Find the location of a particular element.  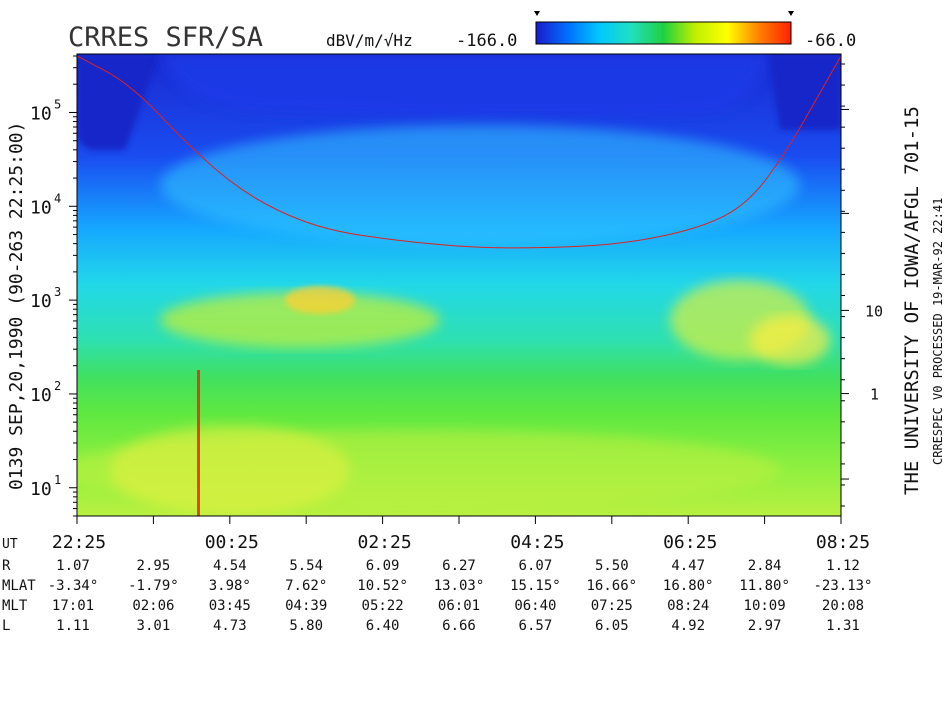

ephemeris-cell: 08:24 is located at coordinates (688, 606).